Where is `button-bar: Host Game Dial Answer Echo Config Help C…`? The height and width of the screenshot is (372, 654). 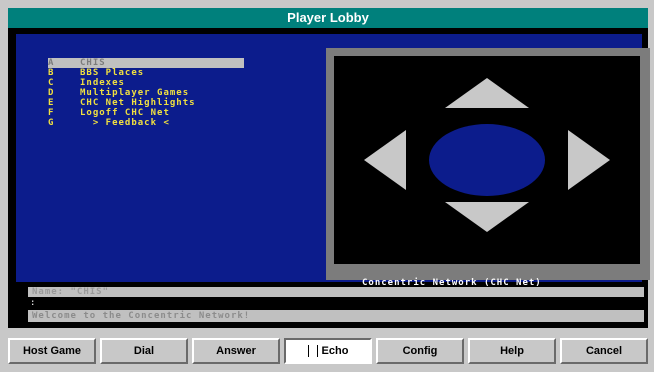
button-bar: Host Game Dial Answer Echo Config Help C… is located at coordinates (328, 352).